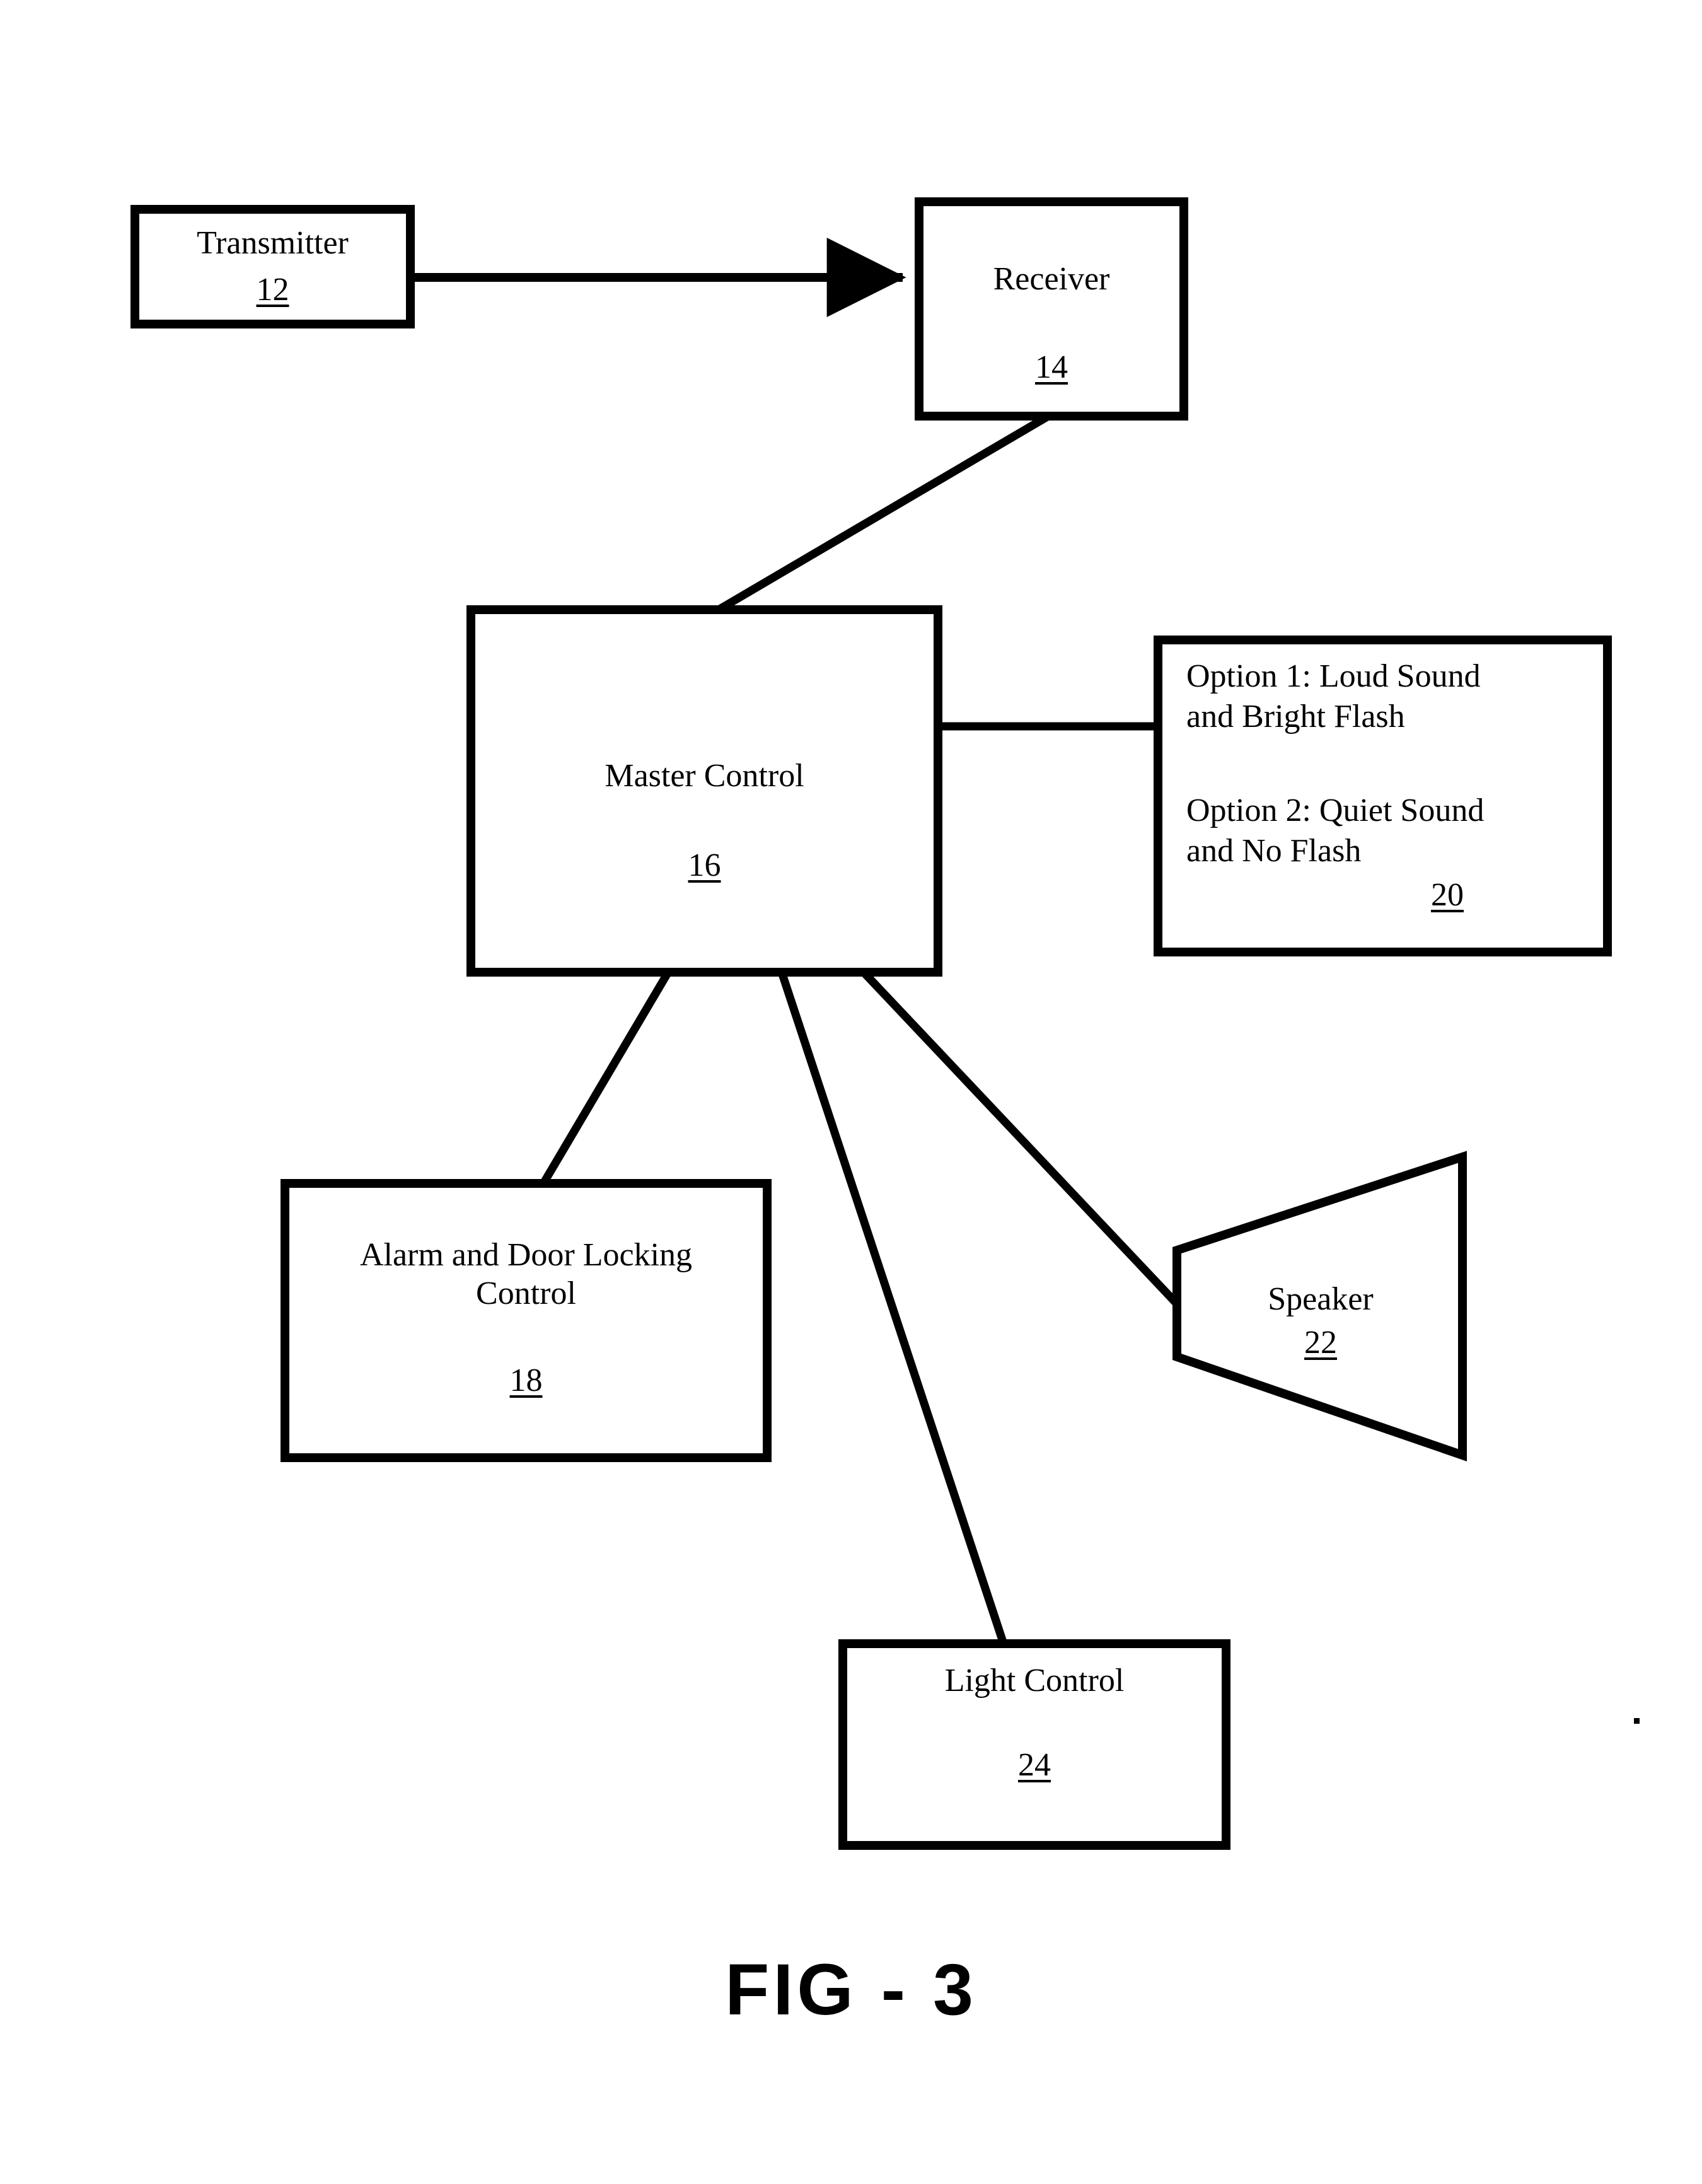 The width and height of the screenshot is (1702, 2184). What do you see at coordinates (1637, 1721) in the screenshot?
I see `scan-artifact-dot` at bounding box center [1637, 1721].